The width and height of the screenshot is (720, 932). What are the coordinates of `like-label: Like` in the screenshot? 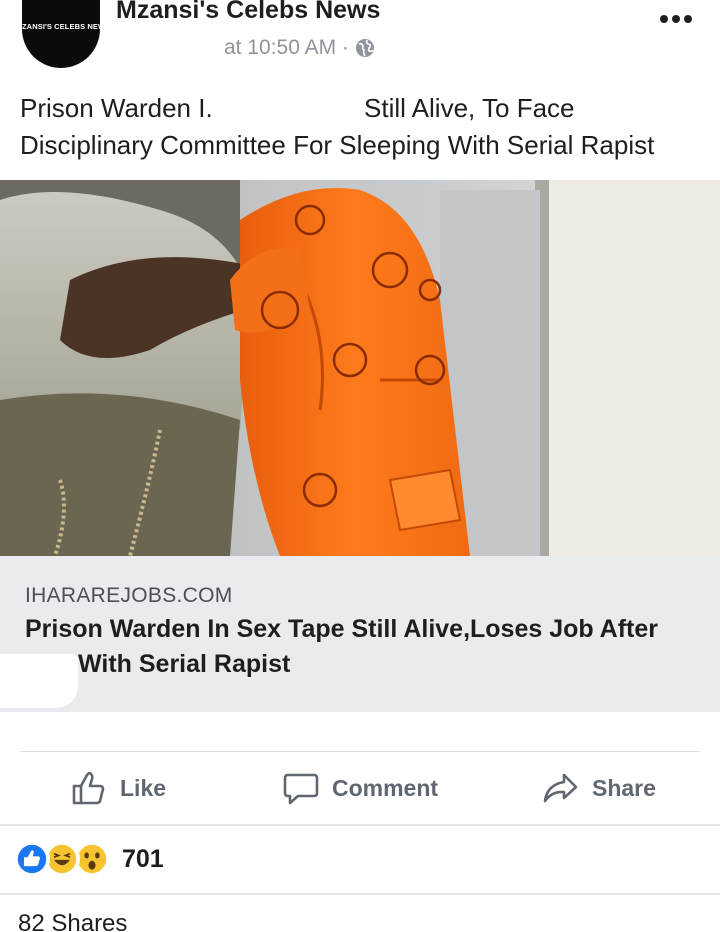 It's located at (143, 787).